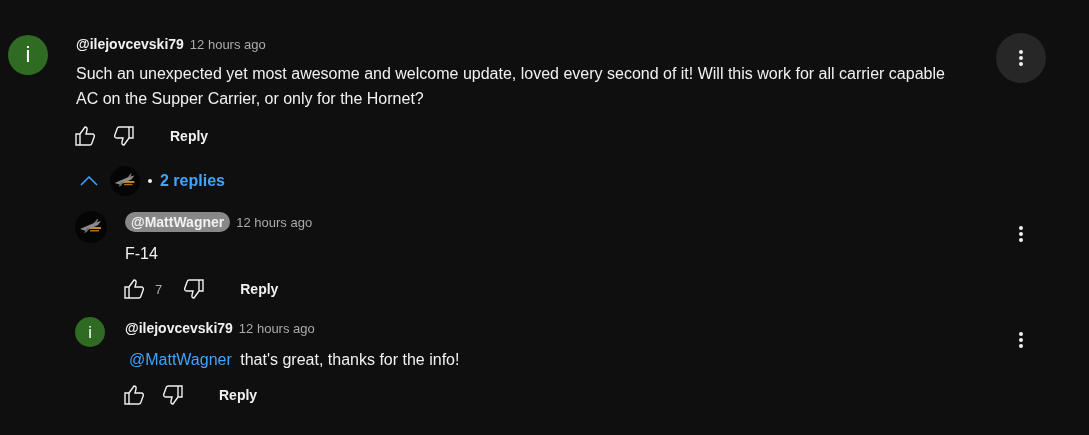 Image resolution: width=1089 pixels, height=435 pixels. I want to click on replies-toggle: 2 replies, so click(152, 181).